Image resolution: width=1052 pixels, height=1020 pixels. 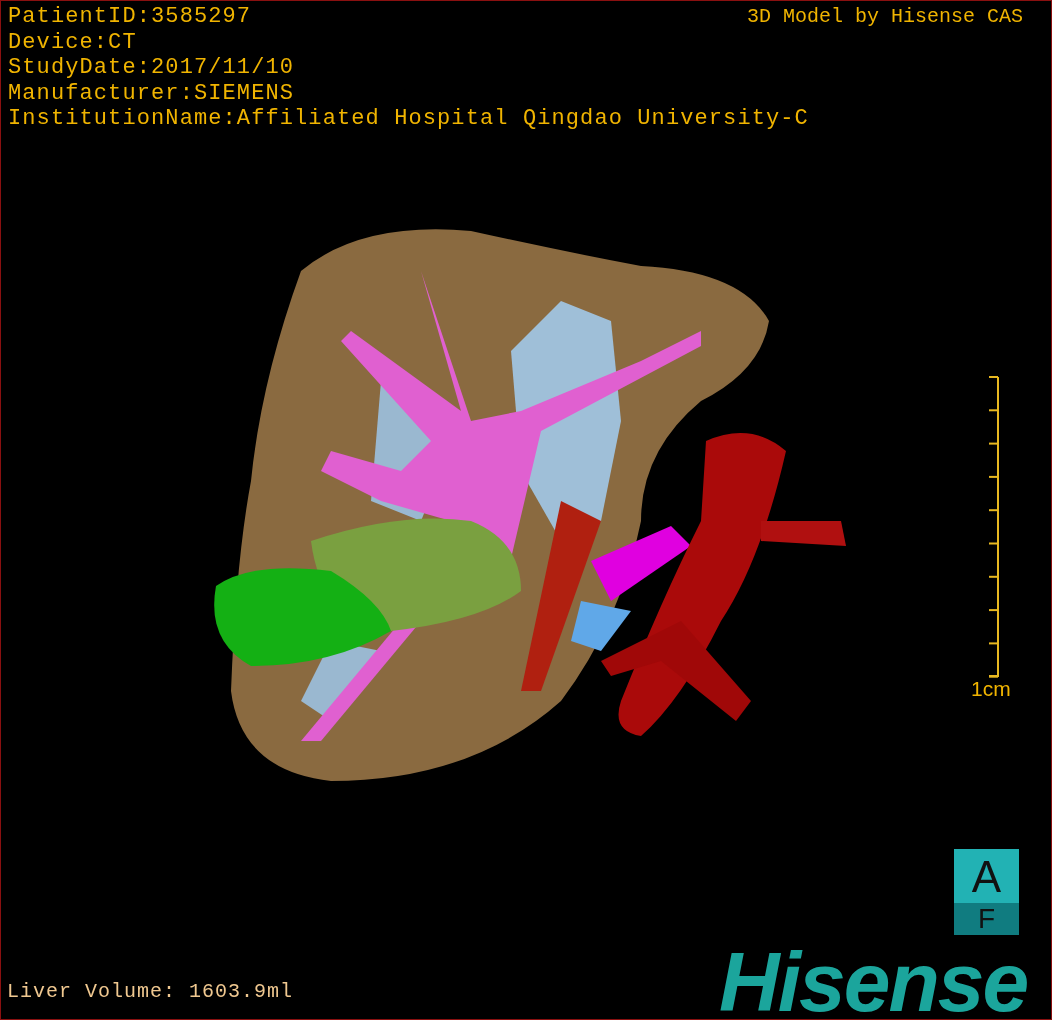 I want to click on info-text: Device:CT, so click(x=72, y=42).